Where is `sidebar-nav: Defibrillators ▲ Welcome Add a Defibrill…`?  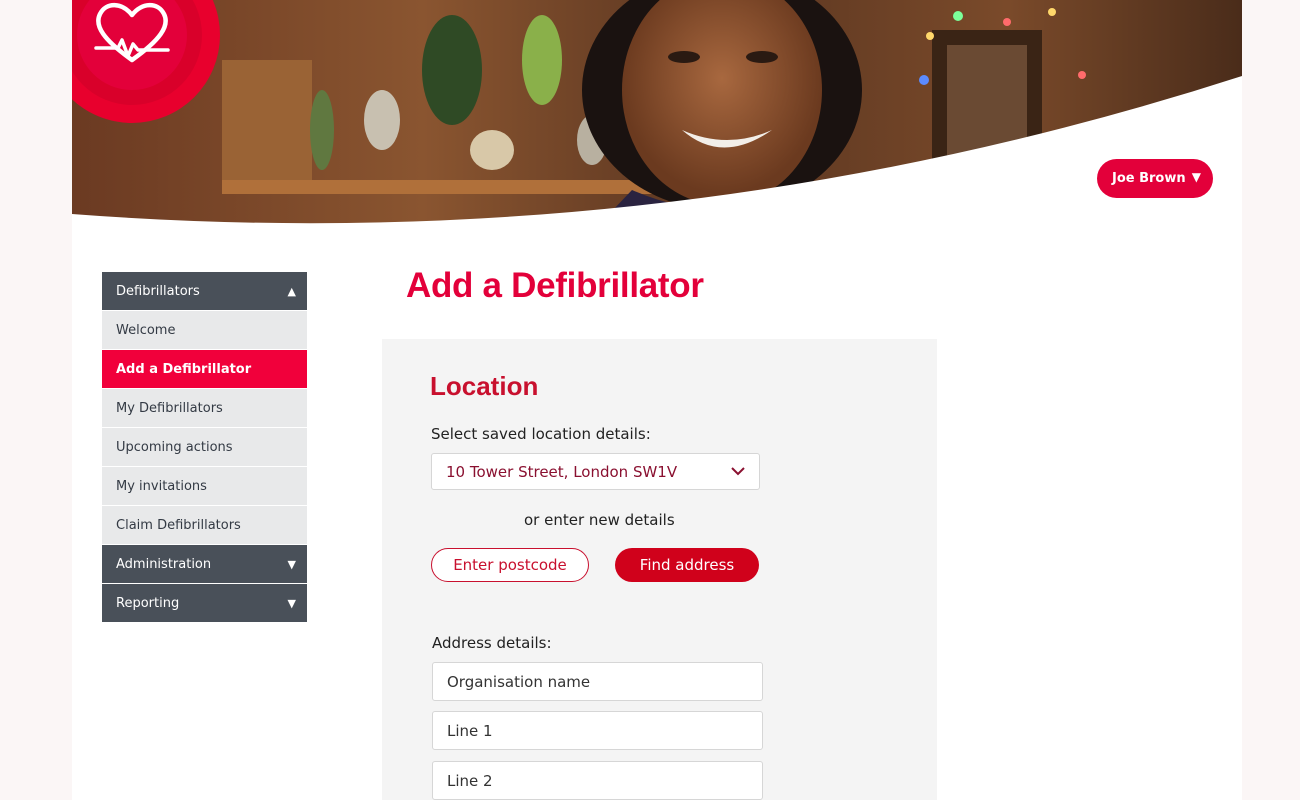 sidebar-nav: Defibrillators ▲ Welcome Add a Defibrill… is located at coordinates (204, 447).